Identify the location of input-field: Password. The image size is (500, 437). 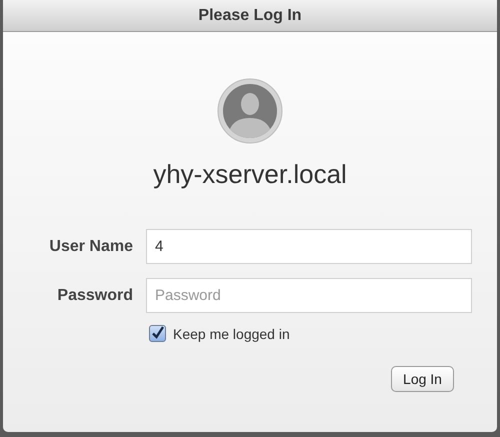
(309, 295).